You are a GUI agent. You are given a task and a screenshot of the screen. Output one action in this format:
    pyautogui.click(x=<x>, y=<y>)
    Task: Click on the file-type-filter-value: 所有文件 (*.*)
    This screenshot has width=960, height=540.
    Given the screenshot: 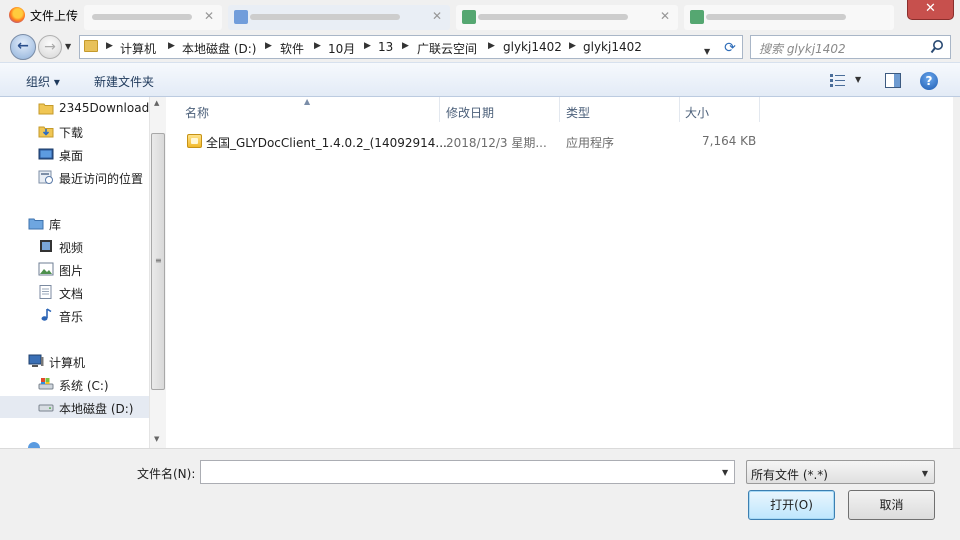 What is the action you would take?
    pyautogui.click(x=789, y=475)
    